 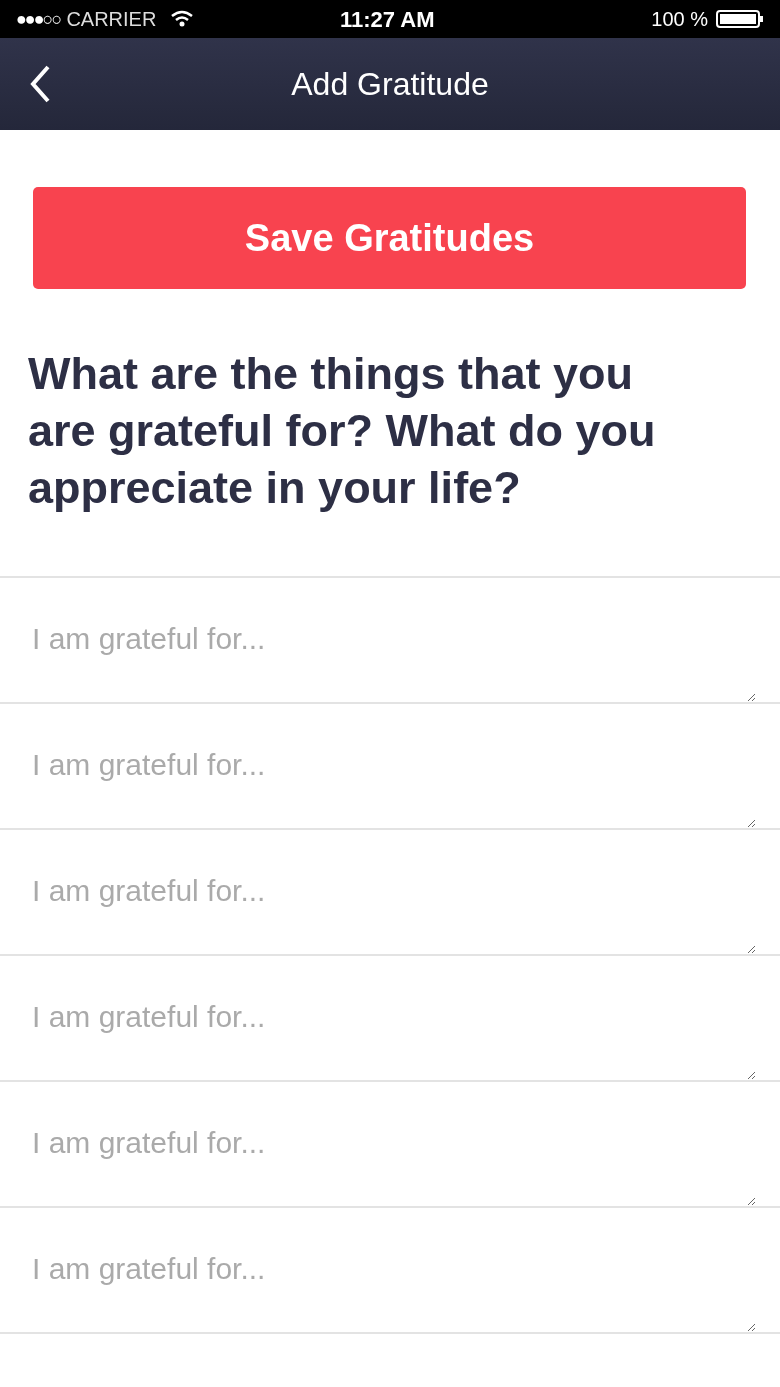 What do you see at coordinates (40, 84) in the screenshot?
I see `back-icon` at bounding box center [40, 84].